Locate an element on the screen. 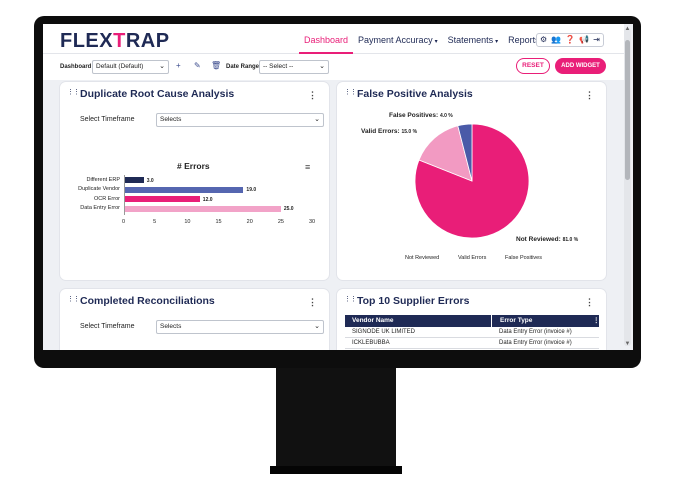  x-tick-label: 5 is located at coordinates (155, 222).